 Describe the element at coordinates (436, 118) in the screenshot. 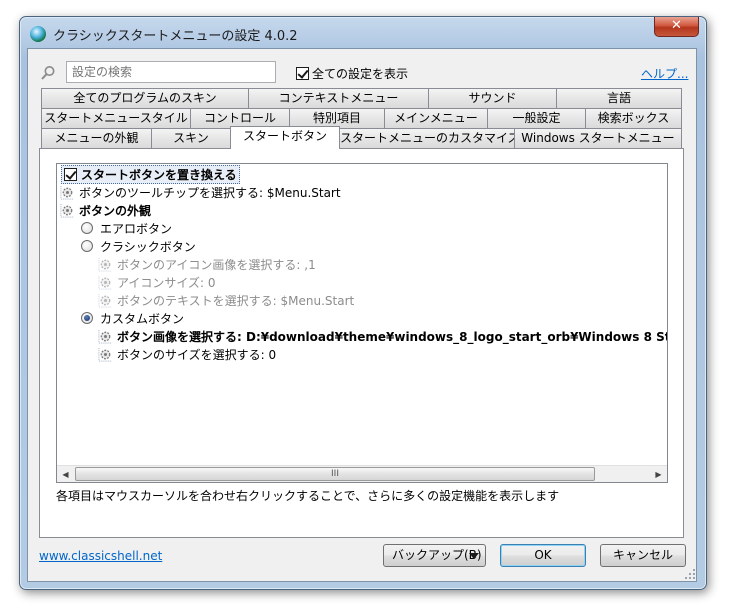

I see `tab-main-menu: メインメニュー` at that location.